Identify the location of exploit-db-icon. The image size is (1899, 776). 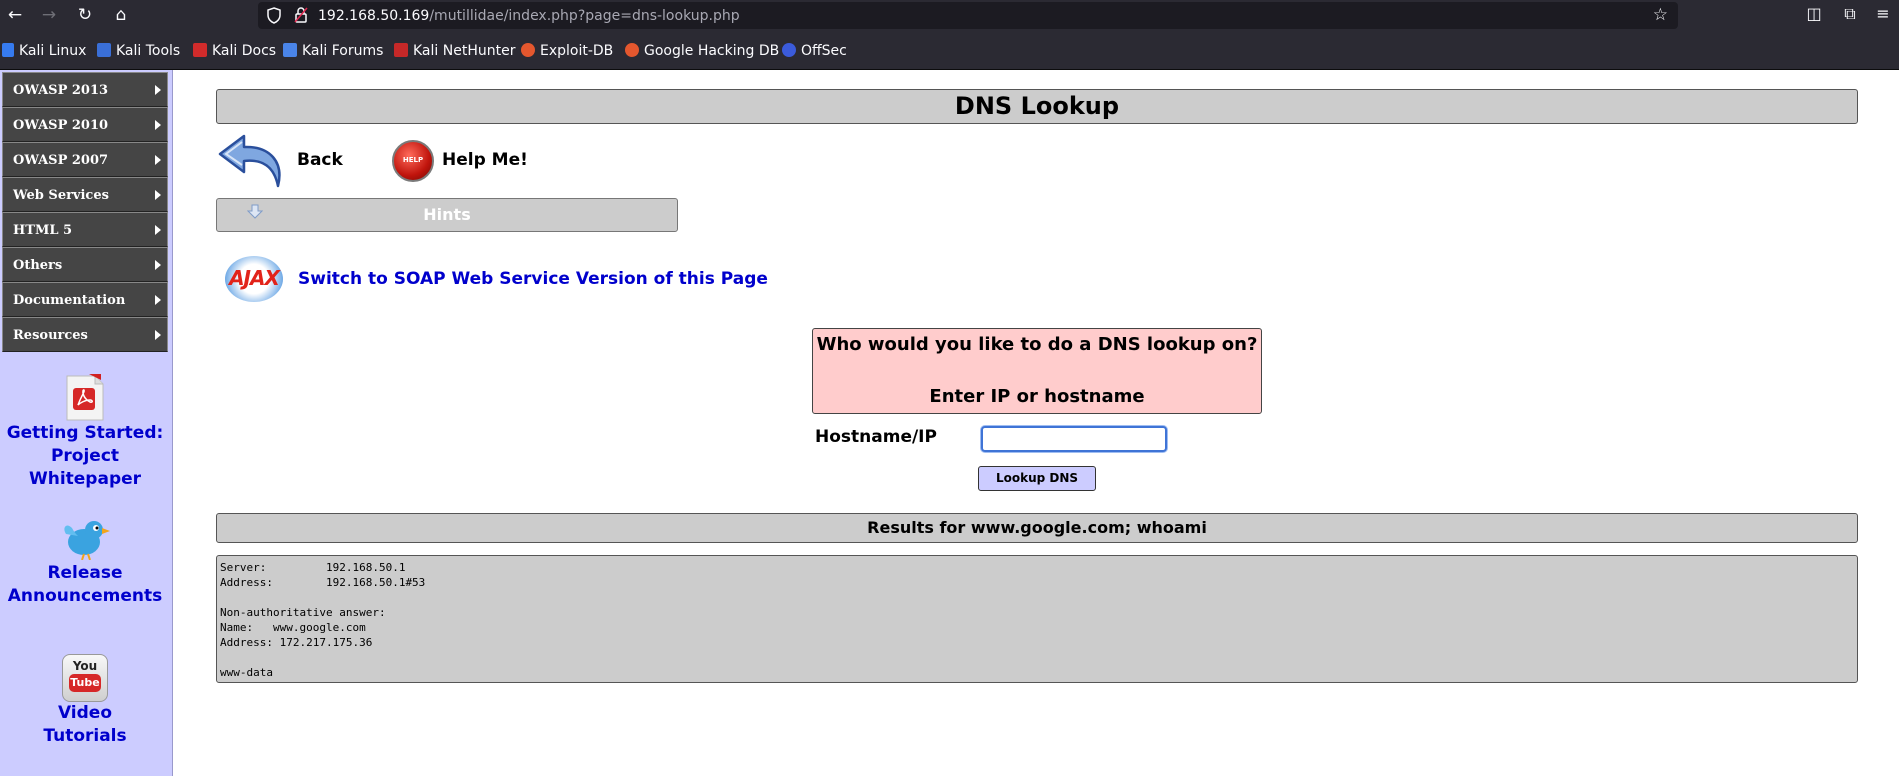
(528, 50).